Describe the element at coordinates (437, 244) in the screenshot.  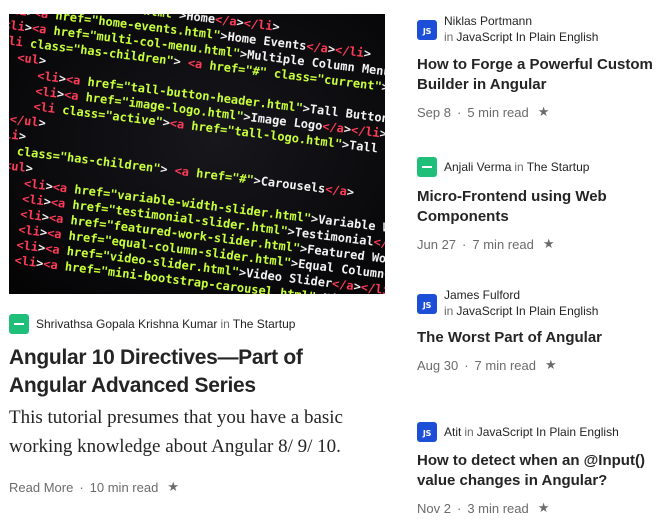
I see `publish-date: Jun 27` at that location.